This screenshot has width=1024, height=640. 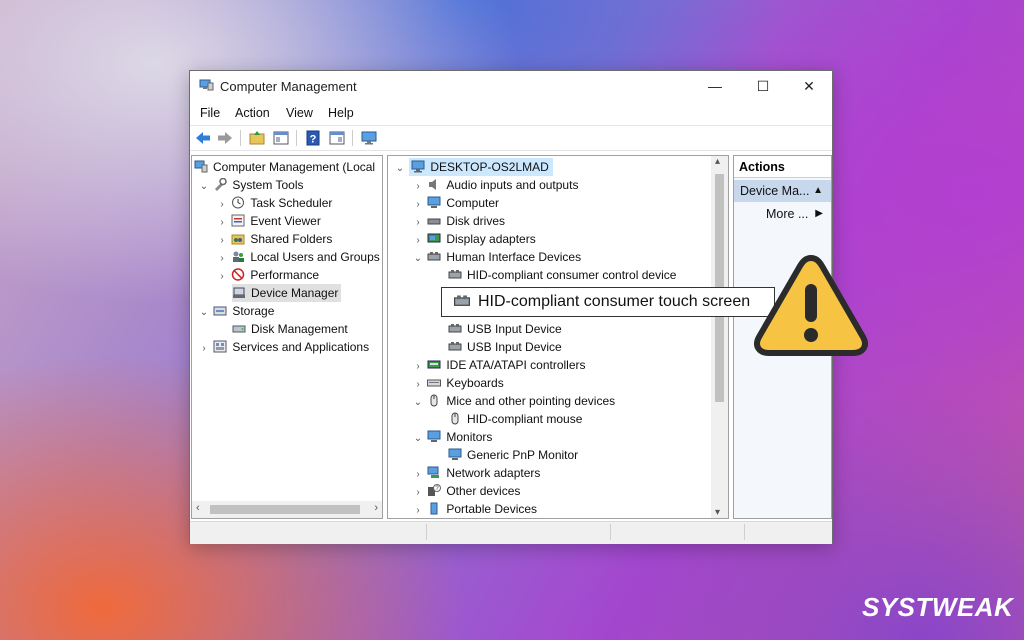 I want to click on keyboard-icon, so click(x=434, y=383).